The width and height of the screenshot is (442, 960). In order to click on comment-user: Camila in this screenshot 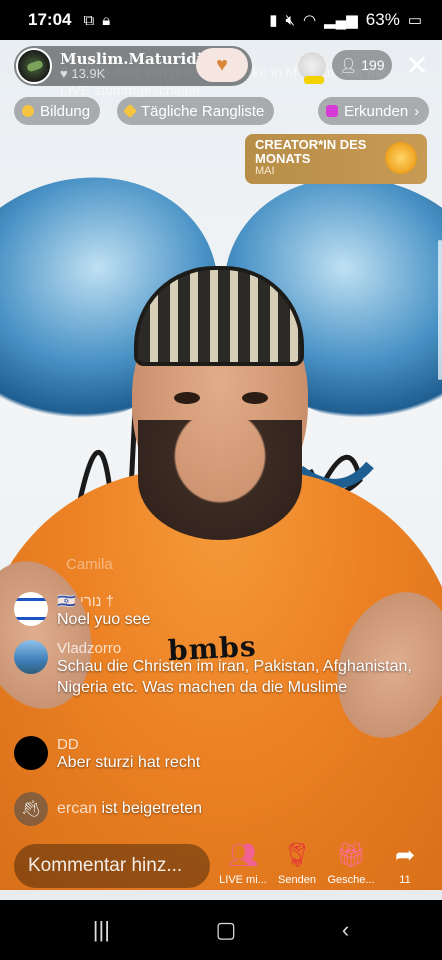, I will do `click(89, 564)`.